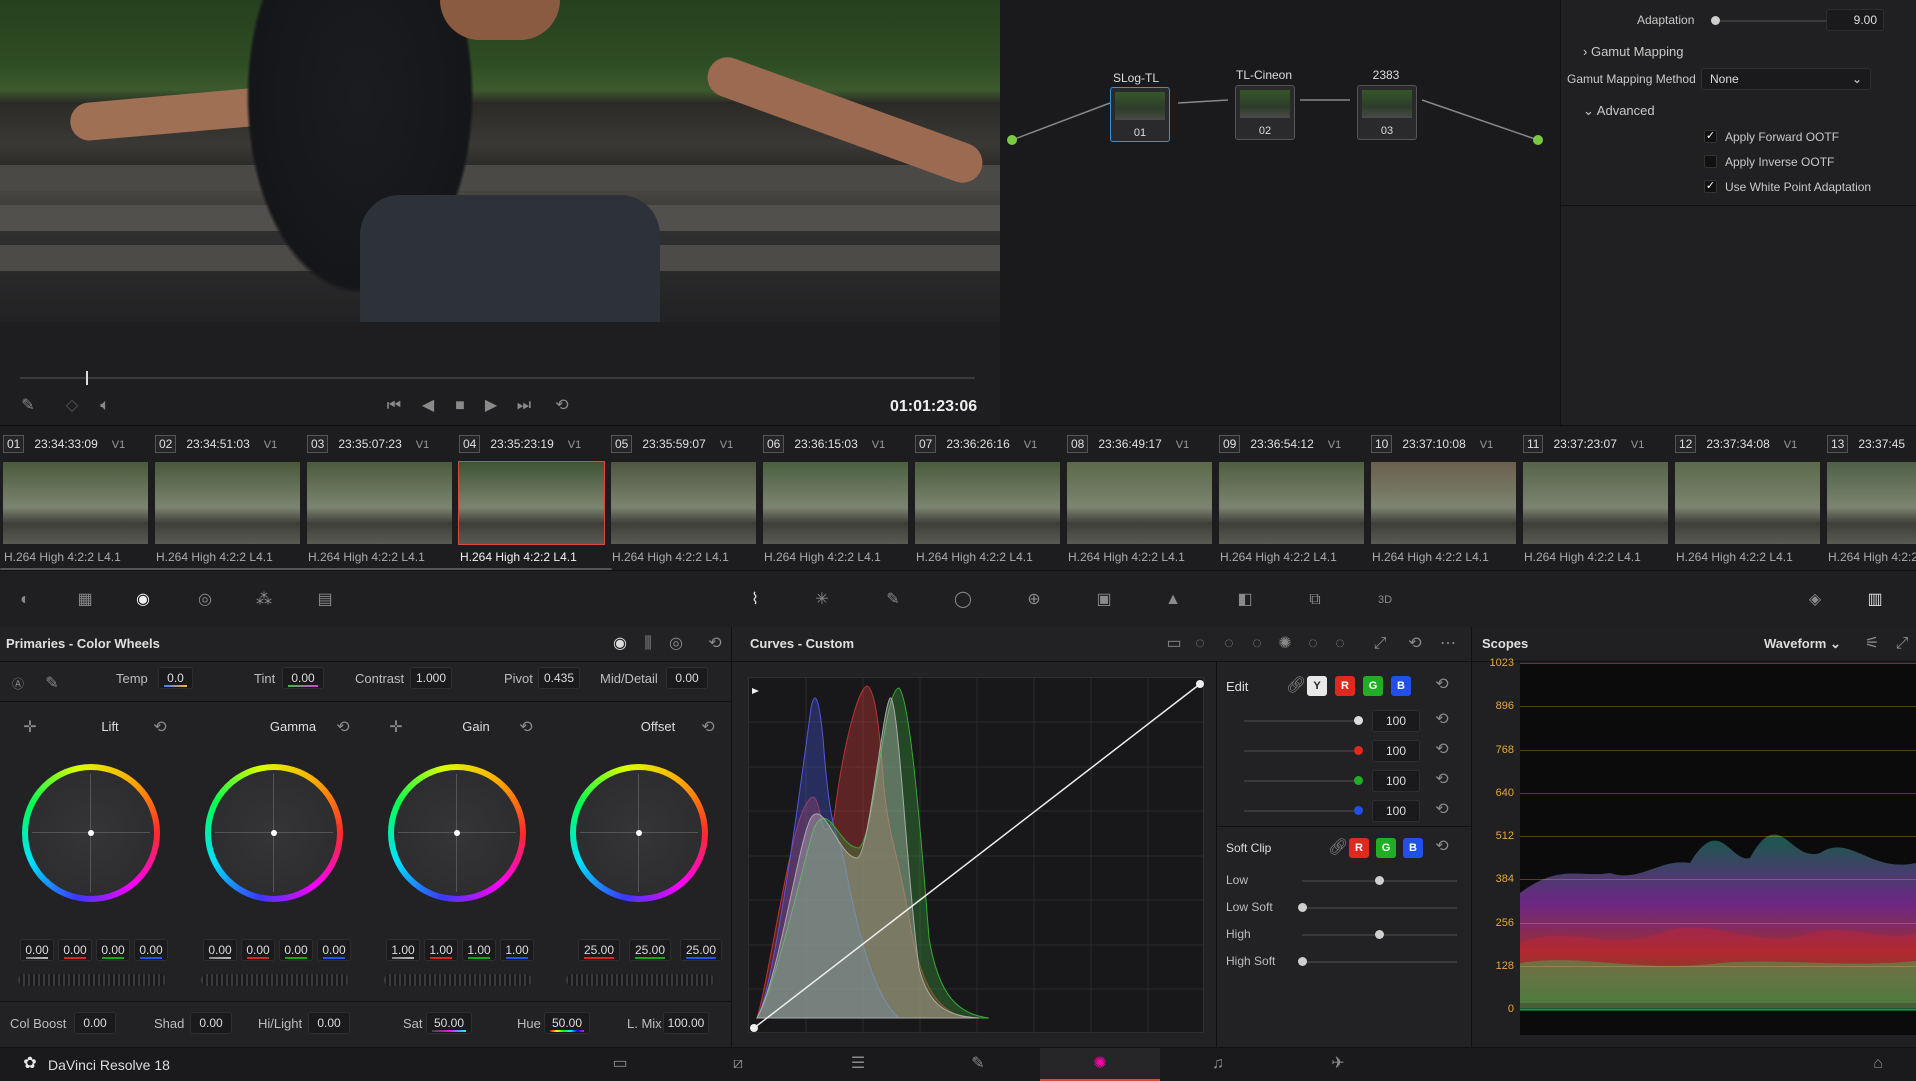 Image resolution: width=1916 pixels, height=1081 pixels. Describe the element at coordinates (1387, 112) in the screenshot. I see `node-03: 03` at that location.